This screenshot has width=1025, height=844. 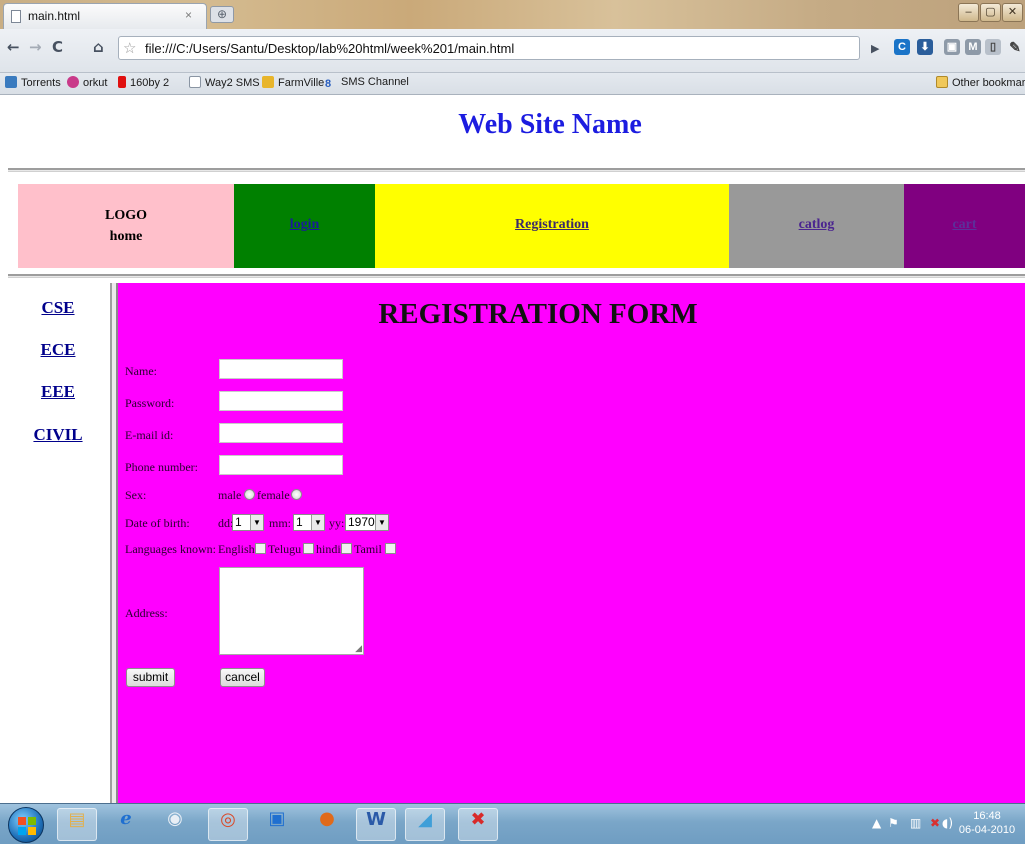 What do you see at coordinates (538, 314) in the screenshot?
I see `form-title: REGISTRATION FORM` at bounding box center [538, 314].